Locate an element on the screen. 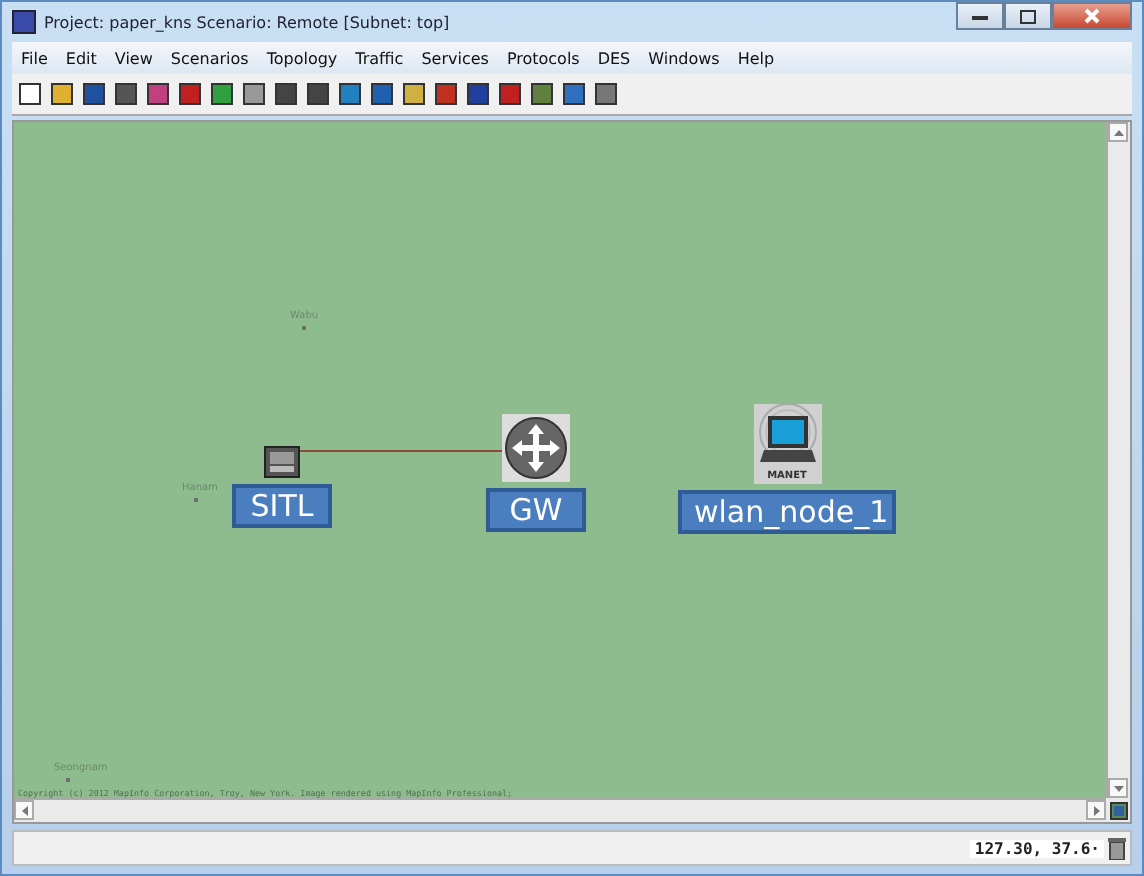 This screenshot has height=876, width=1144. scroll-left-icon is located at coordinates (24, 810).